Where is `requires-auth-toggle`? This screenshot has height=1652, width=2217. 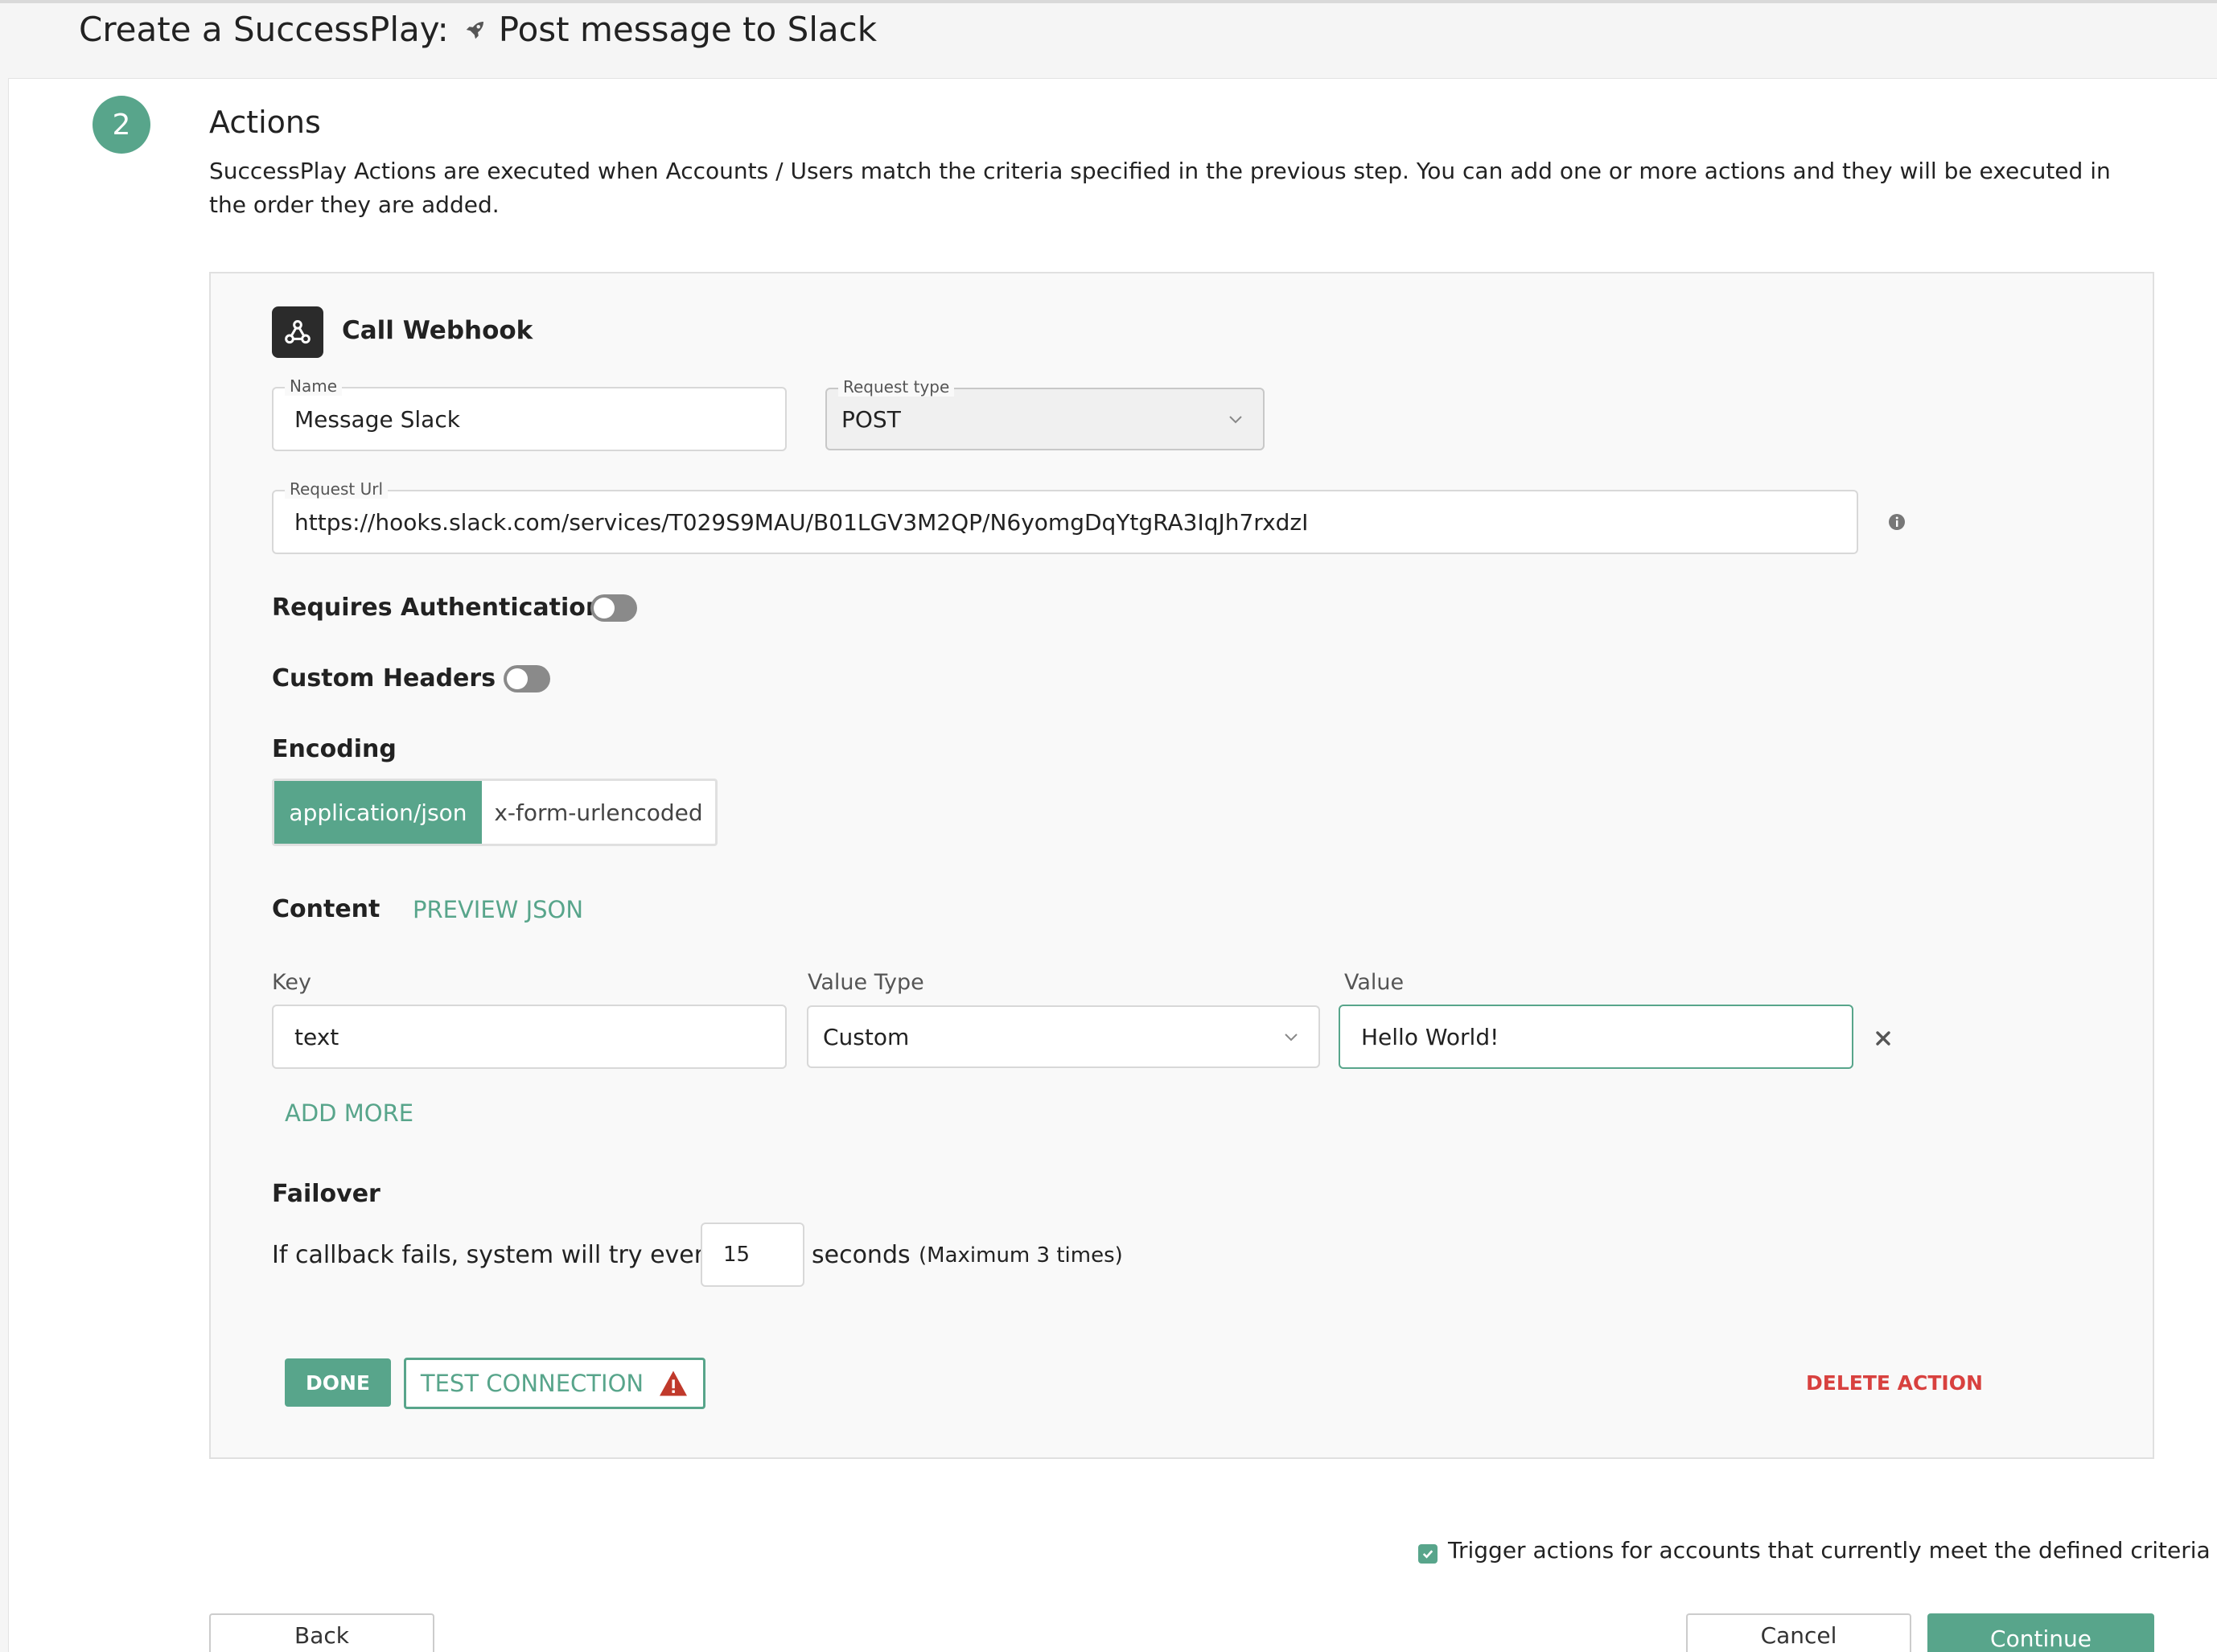 requires-auth-toggle is located at coordinates (613, 608).